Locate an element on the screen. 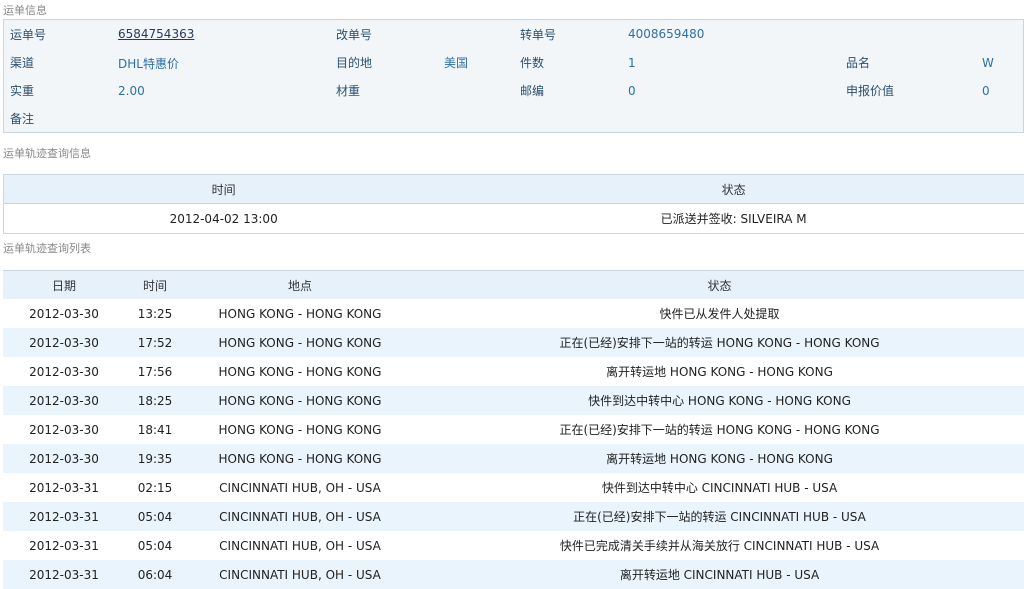  trace-list-header-row: 日期 时间 地点 状态 is located at coordinates (513, 285).